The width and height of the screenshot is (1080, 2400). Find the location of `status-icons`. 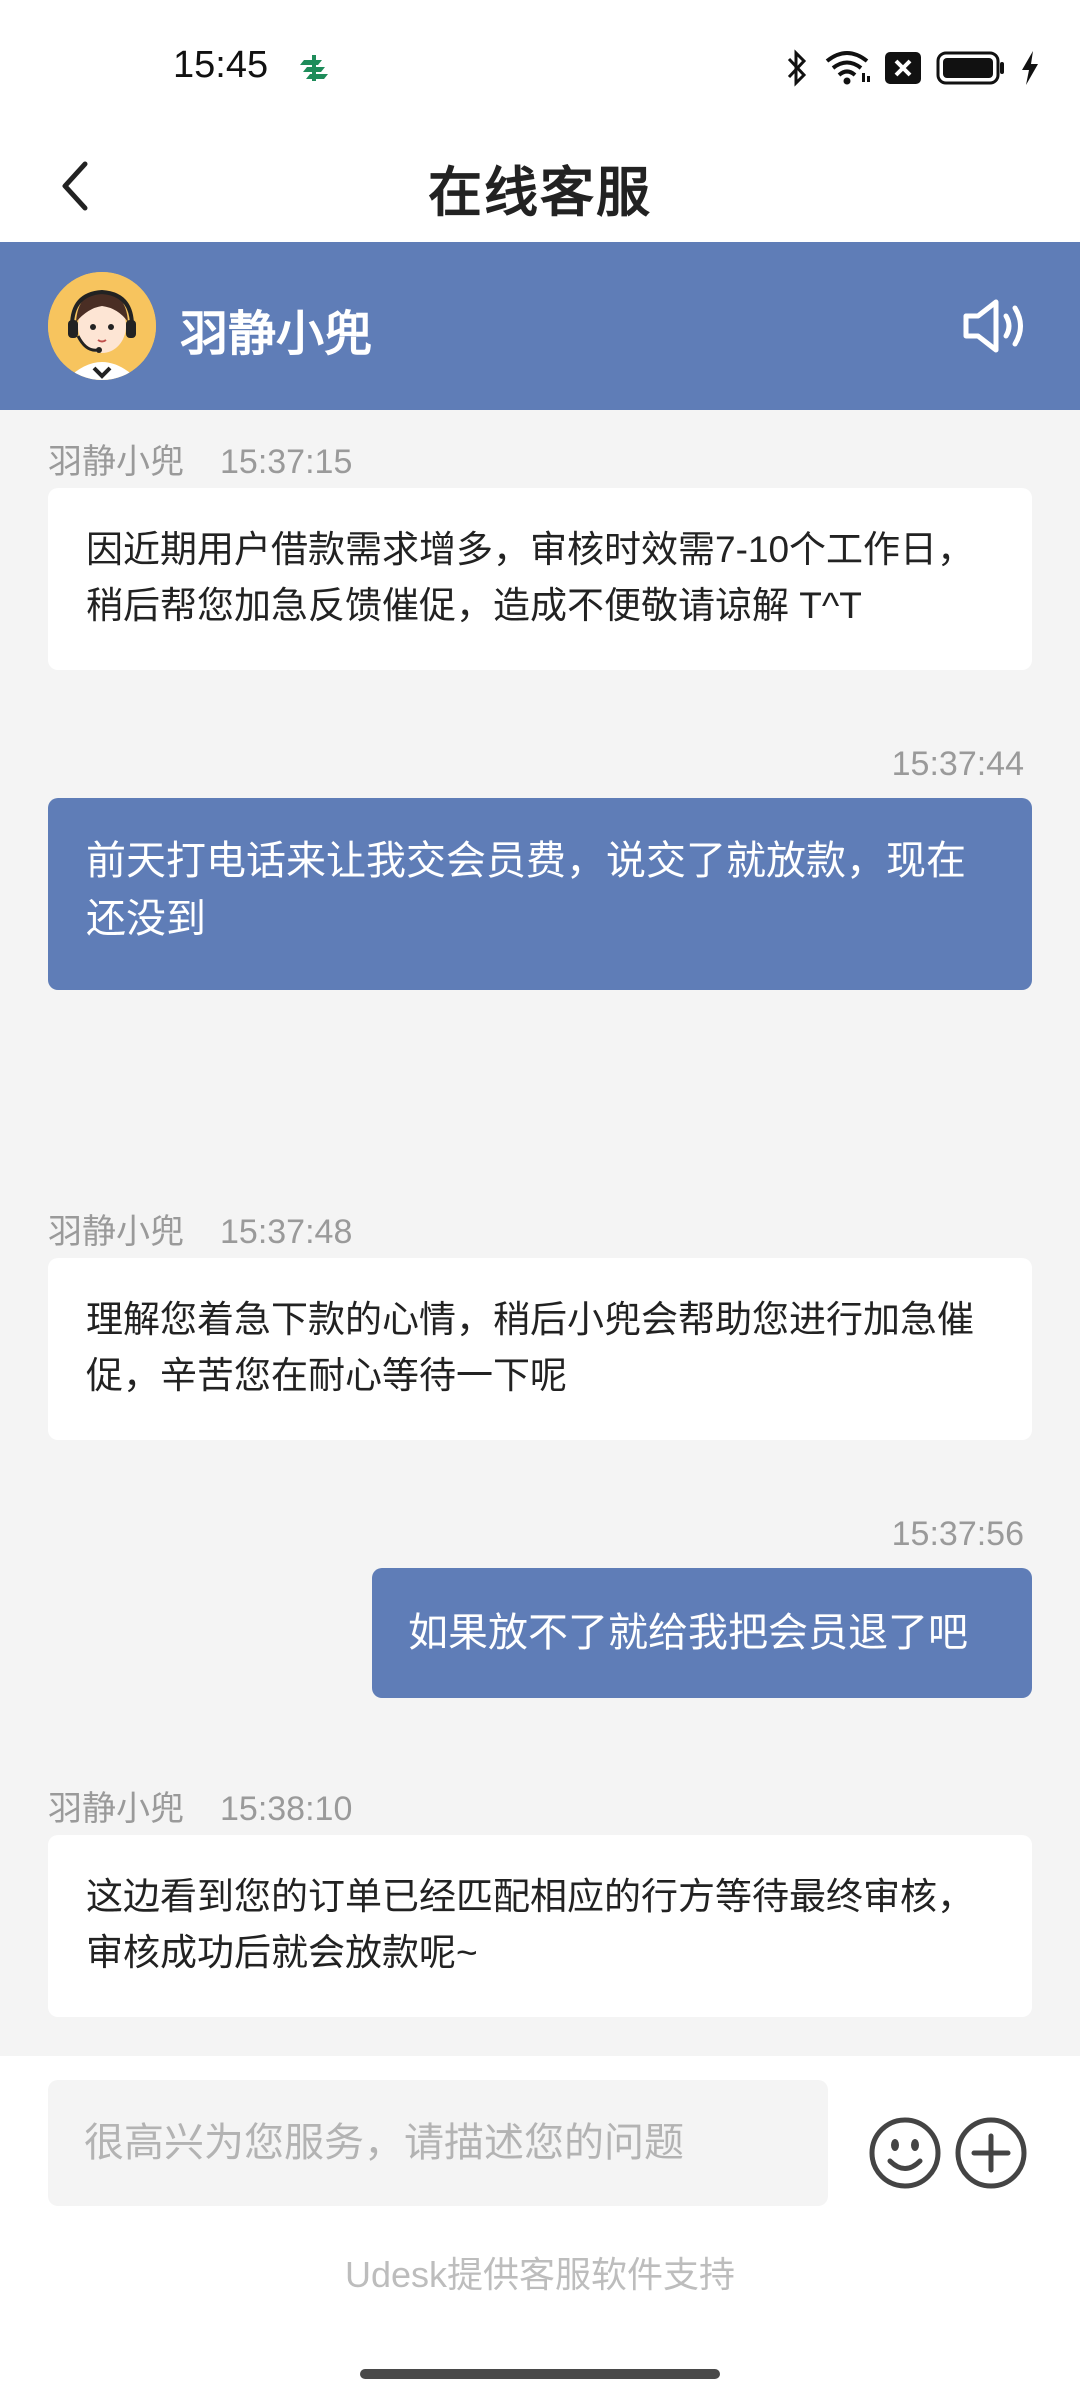

status-icons is located at coordinates (912, 68).